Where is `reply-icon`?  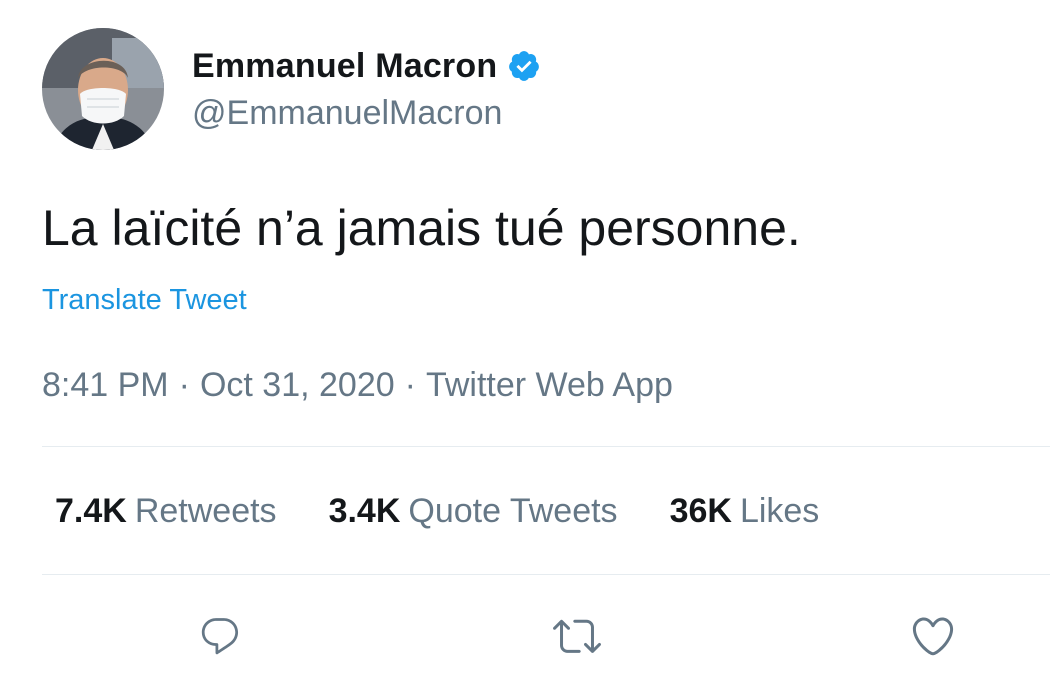 reply-icon is located at coordinates (220, 636).